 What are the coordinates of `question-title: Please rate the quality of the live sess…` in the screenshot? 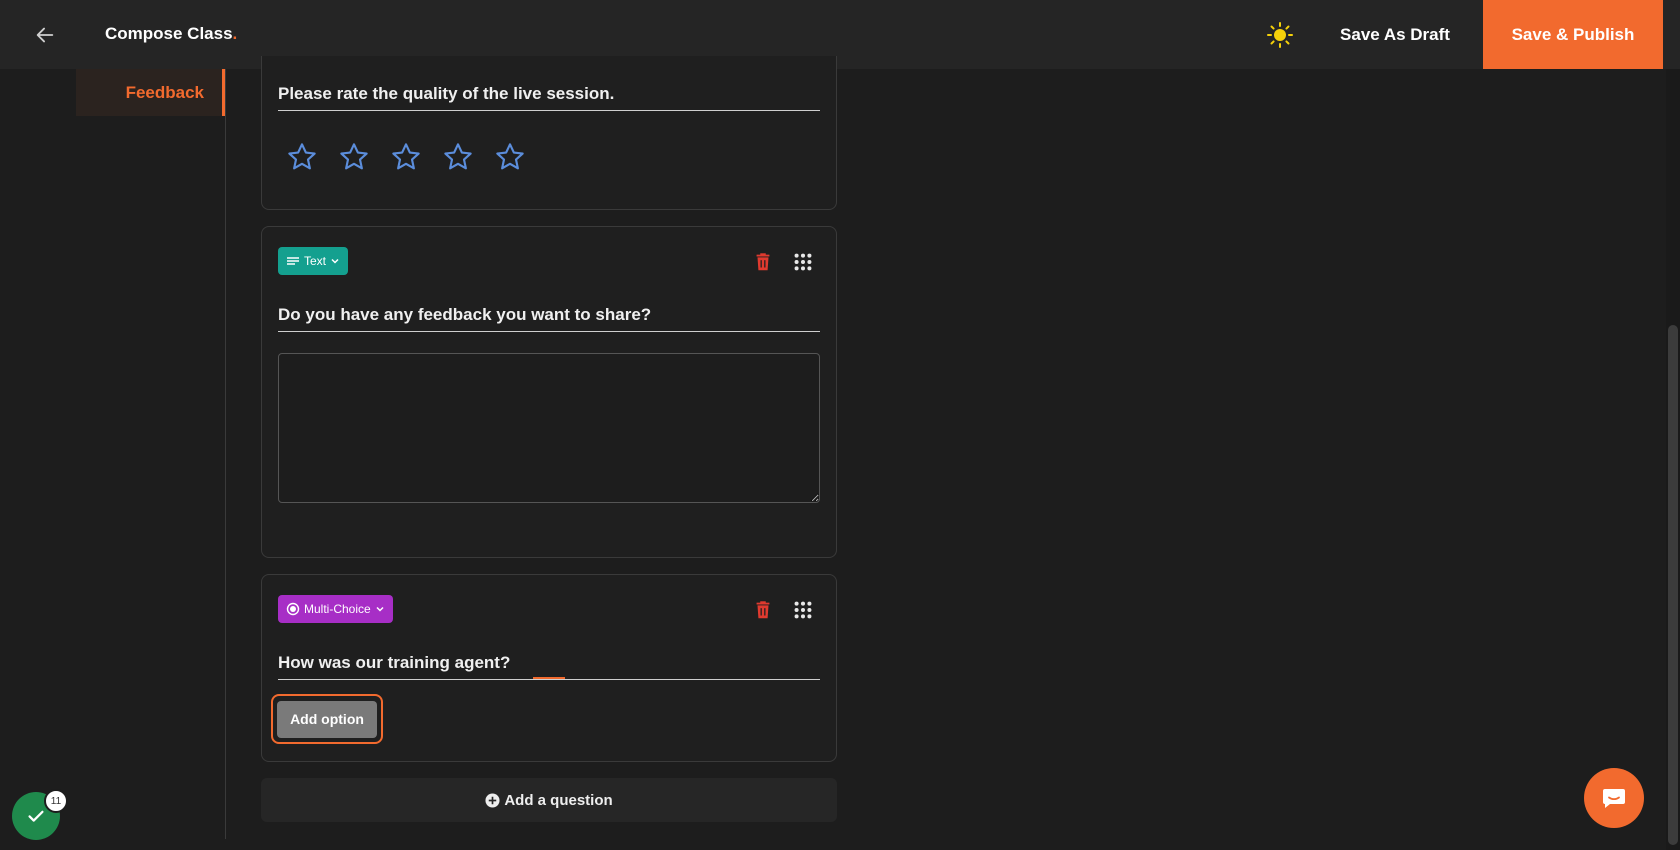 It's located at (549, 97).